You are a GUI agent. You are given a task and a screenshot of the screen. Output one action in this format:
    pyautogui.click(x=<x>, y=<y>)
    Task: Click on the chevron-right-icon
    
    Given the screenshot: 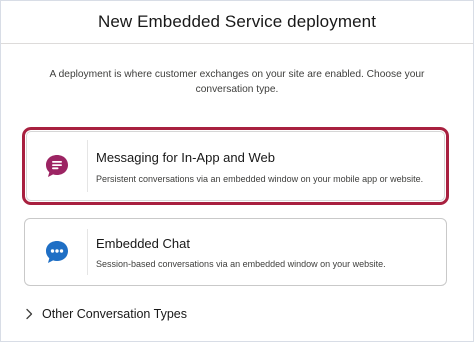 What is the action you would take?
    pyautogui.click(x=29, y=314)
    